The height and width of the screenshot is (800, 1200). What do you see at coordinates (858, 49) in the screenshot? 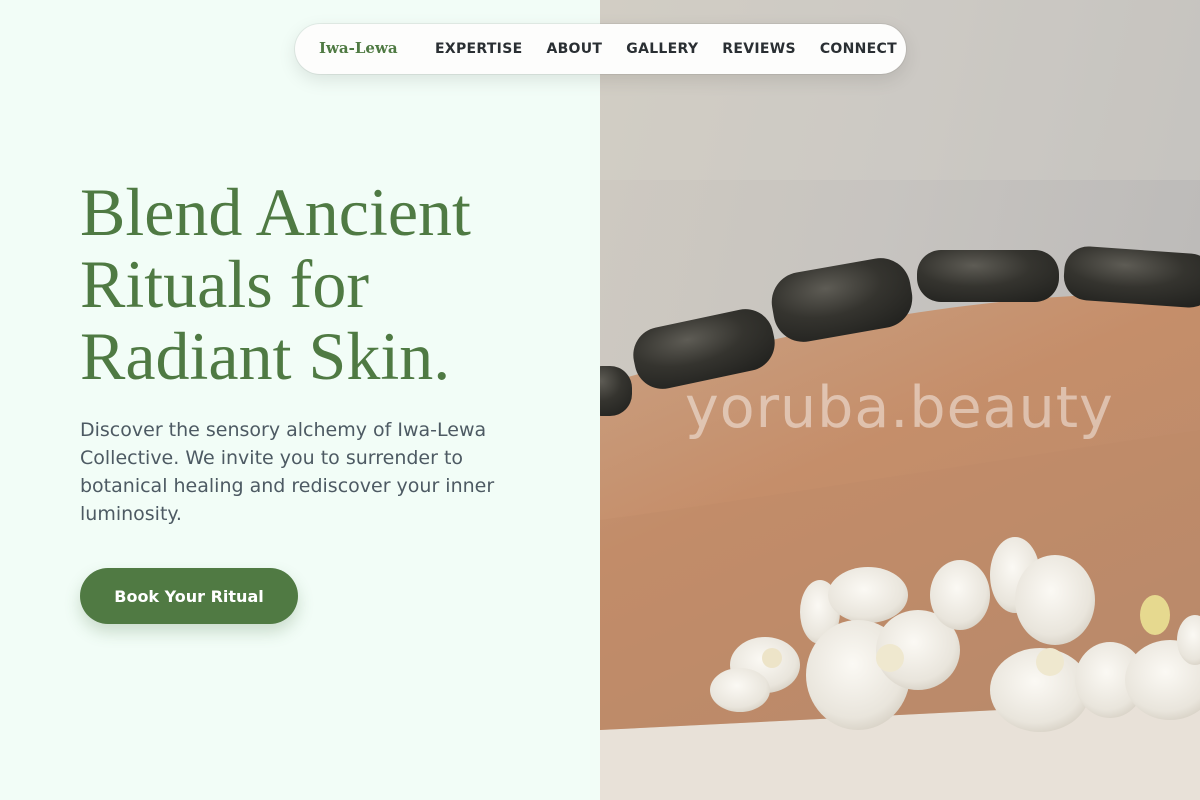
I see `nav-link-connect: CONNECT` at bounding box center [858, 49].